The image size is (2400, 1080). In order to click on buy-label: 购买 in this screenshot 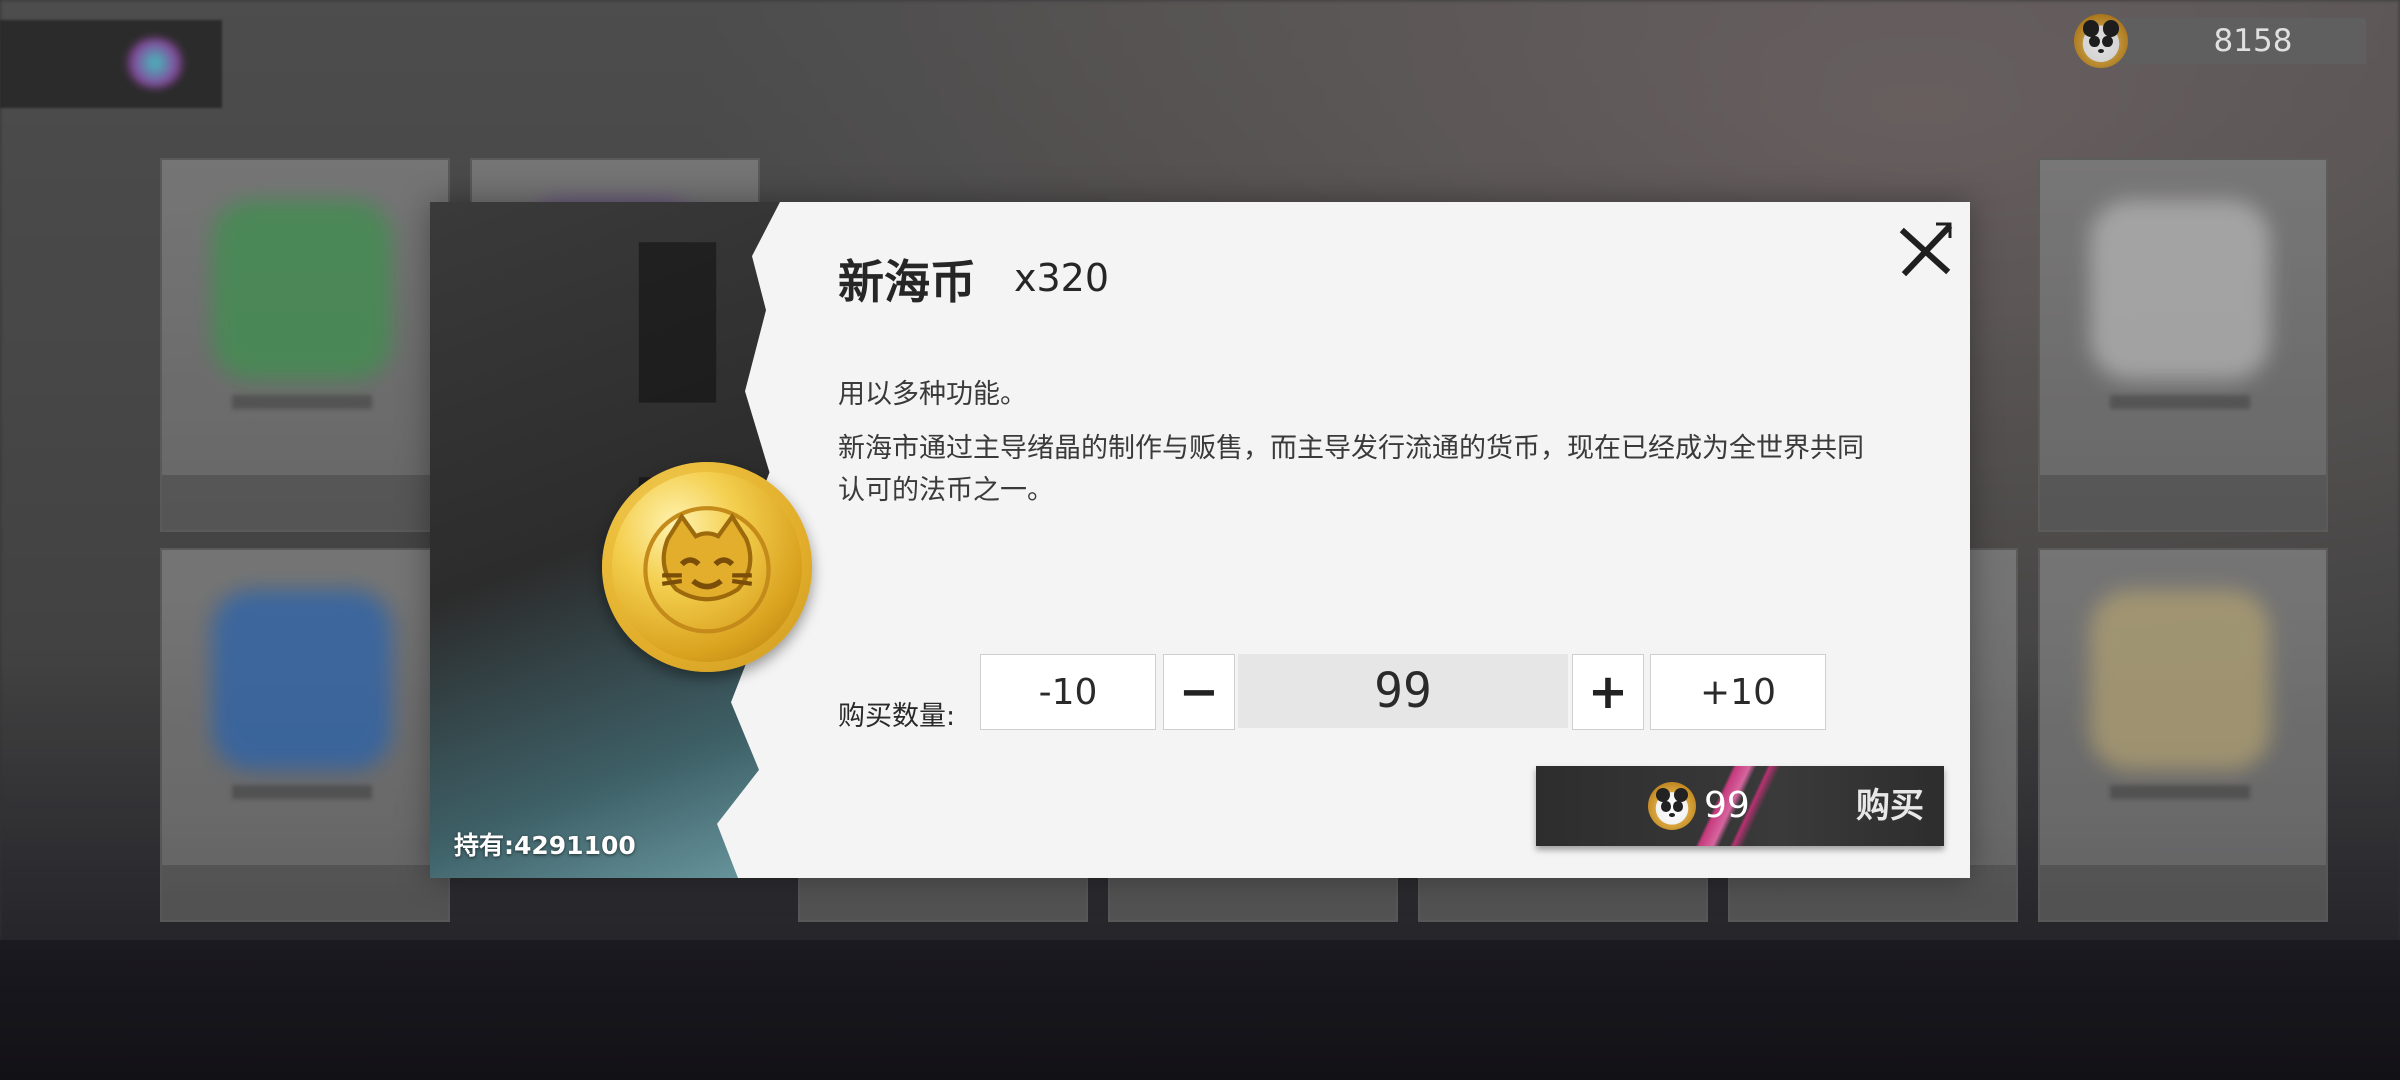, I will do `click(1890, 806)`.